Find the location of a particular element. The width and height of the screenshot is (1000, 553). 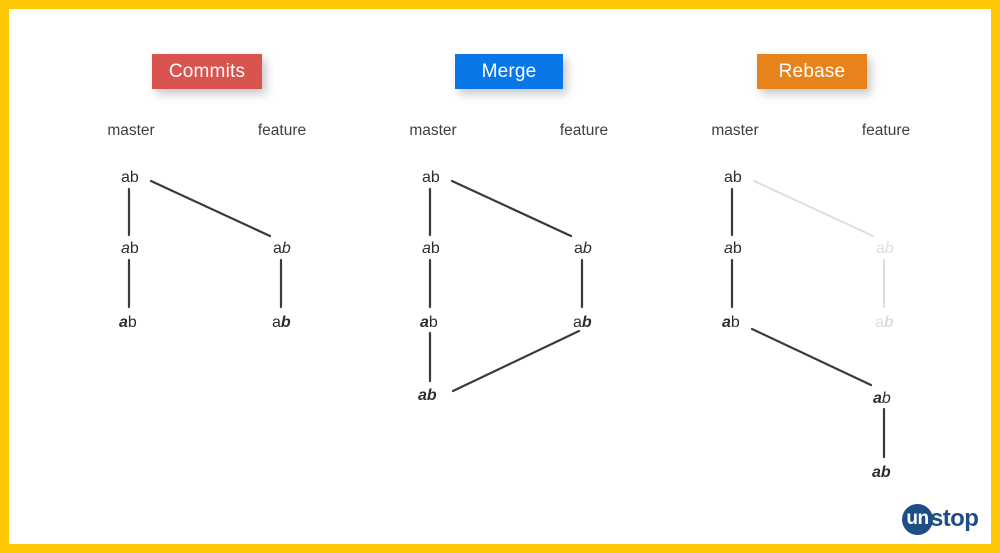

commit-node-rebase-r-f2: ab is located at coordinates (881, 473).